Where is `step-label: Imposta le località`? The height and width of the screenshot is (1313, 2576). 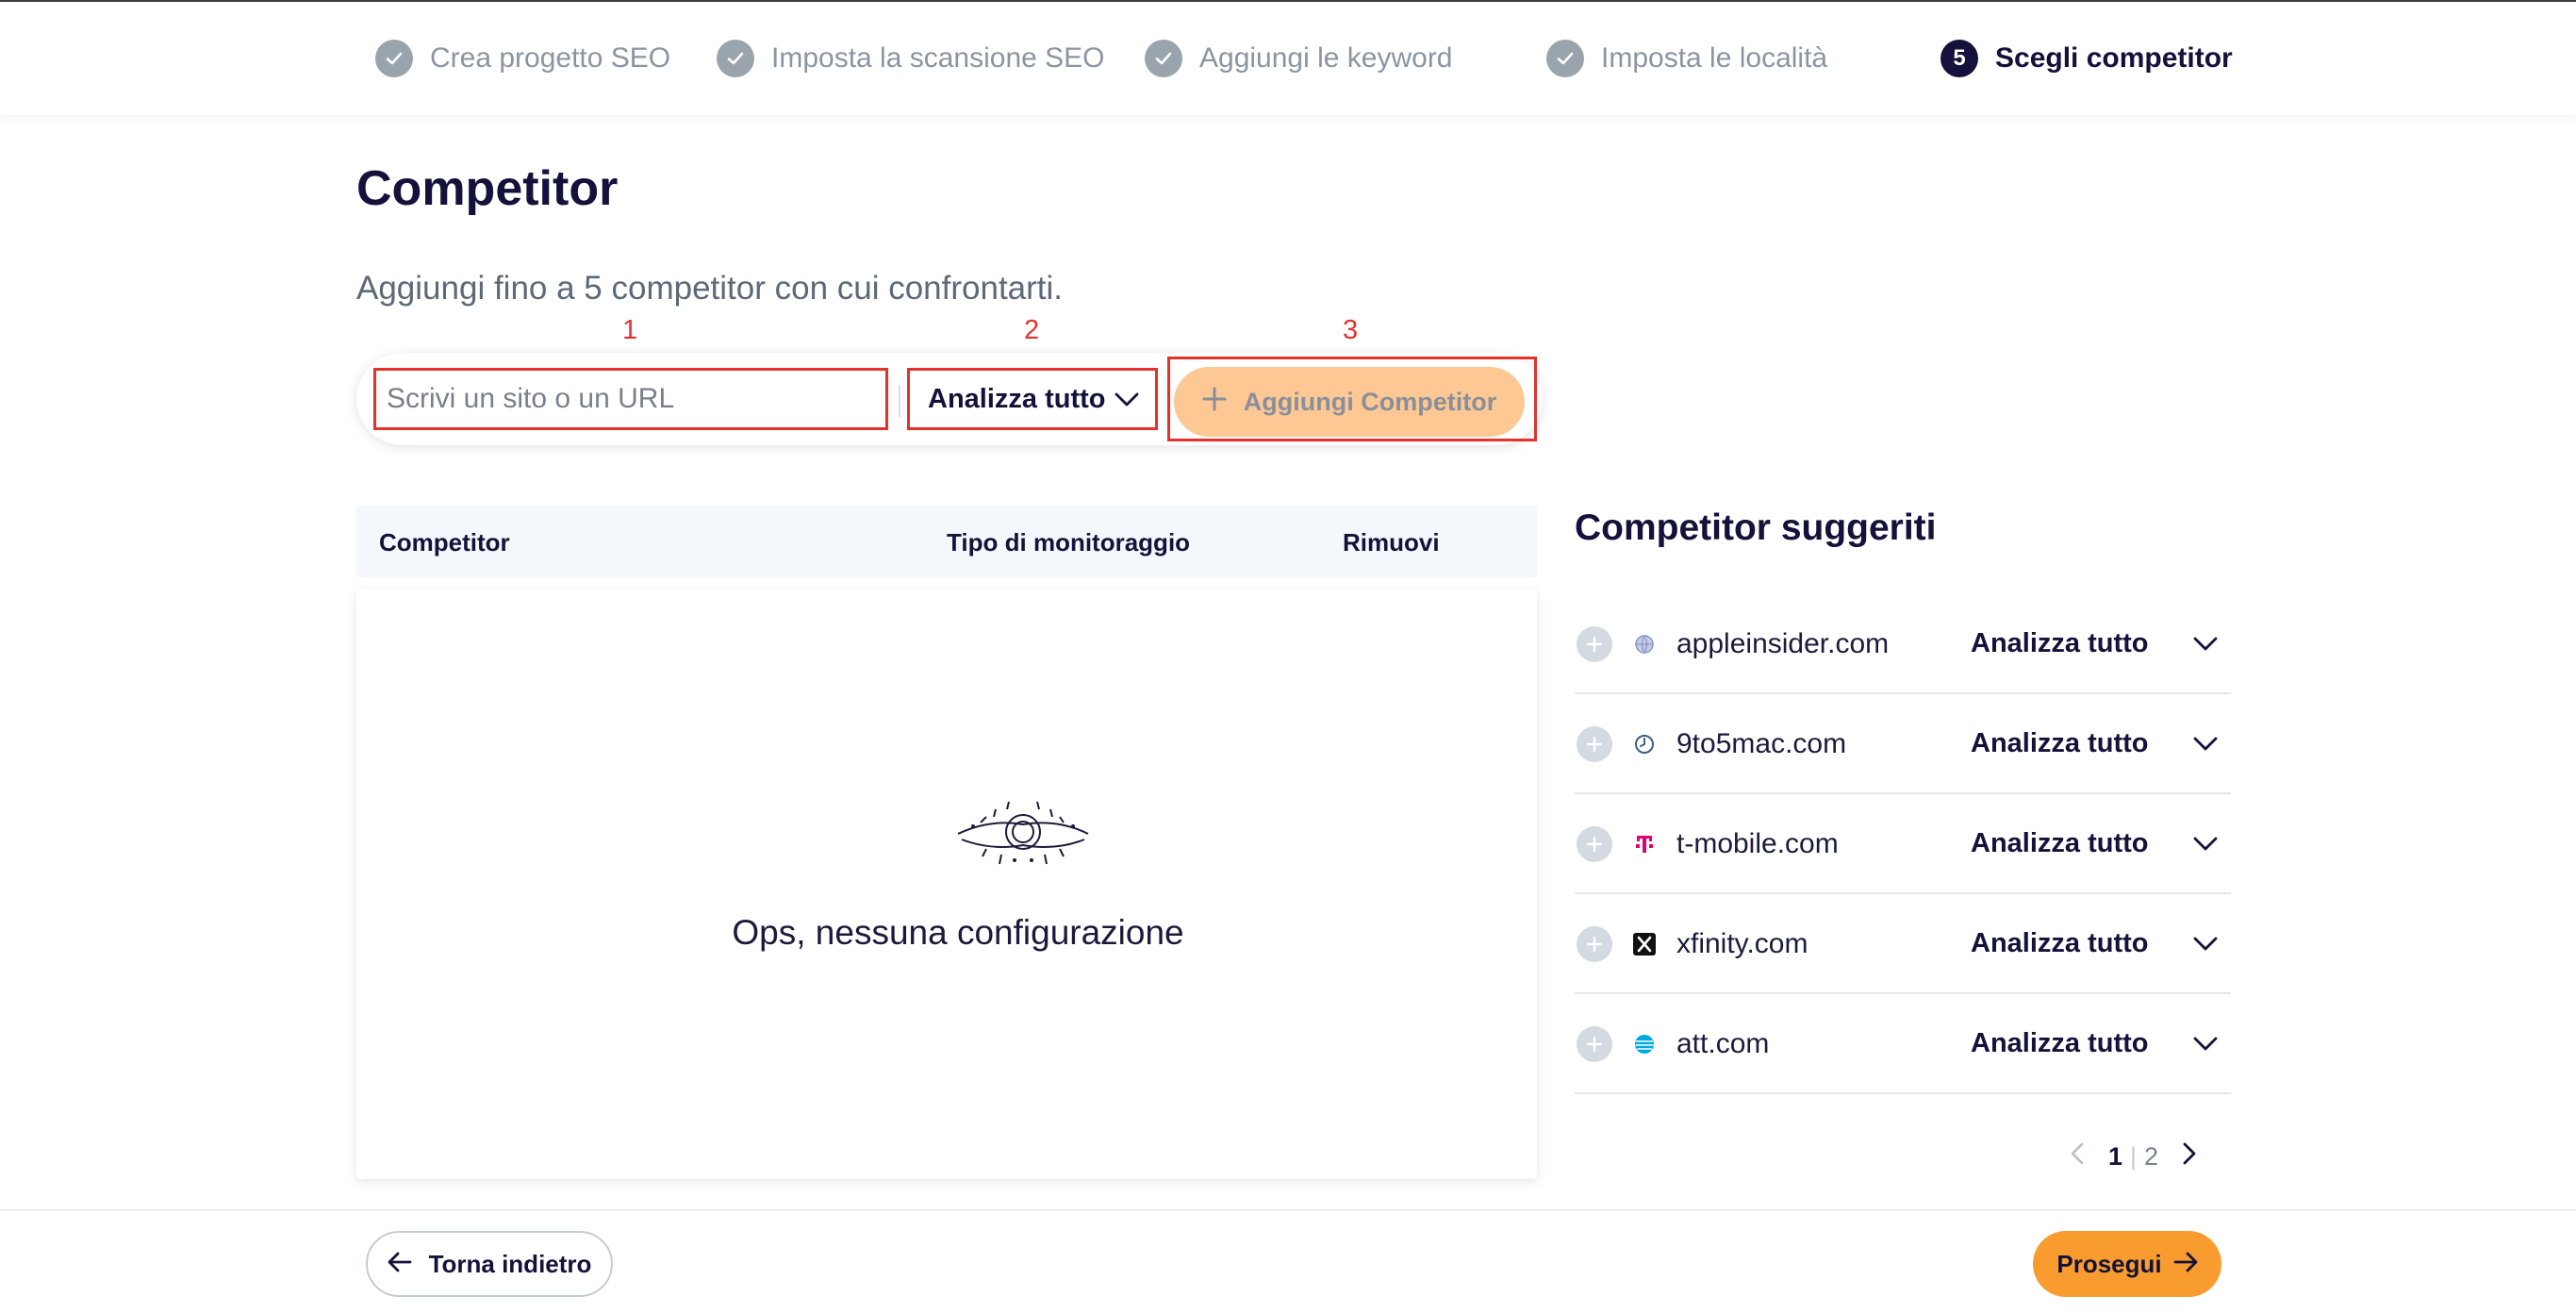 step-label: Imposta le località is located at coordinates (1714, 58).